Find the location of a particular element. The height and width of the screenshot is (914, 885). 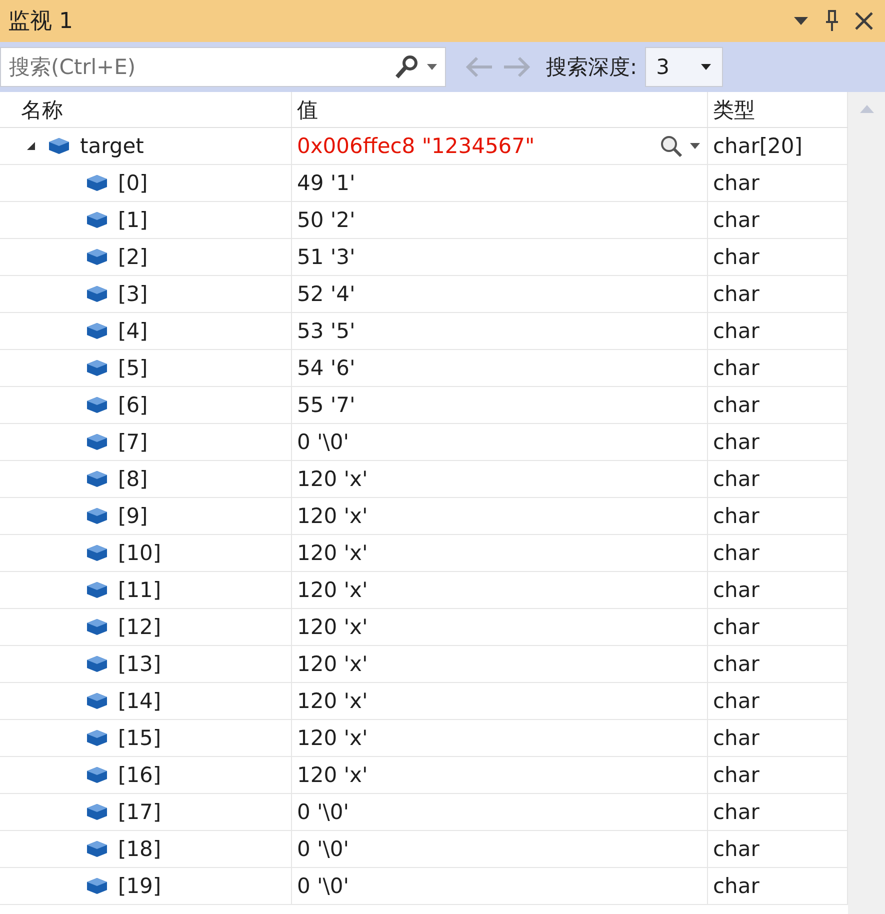

dropdown-icon is located at coordinates (801, 21).